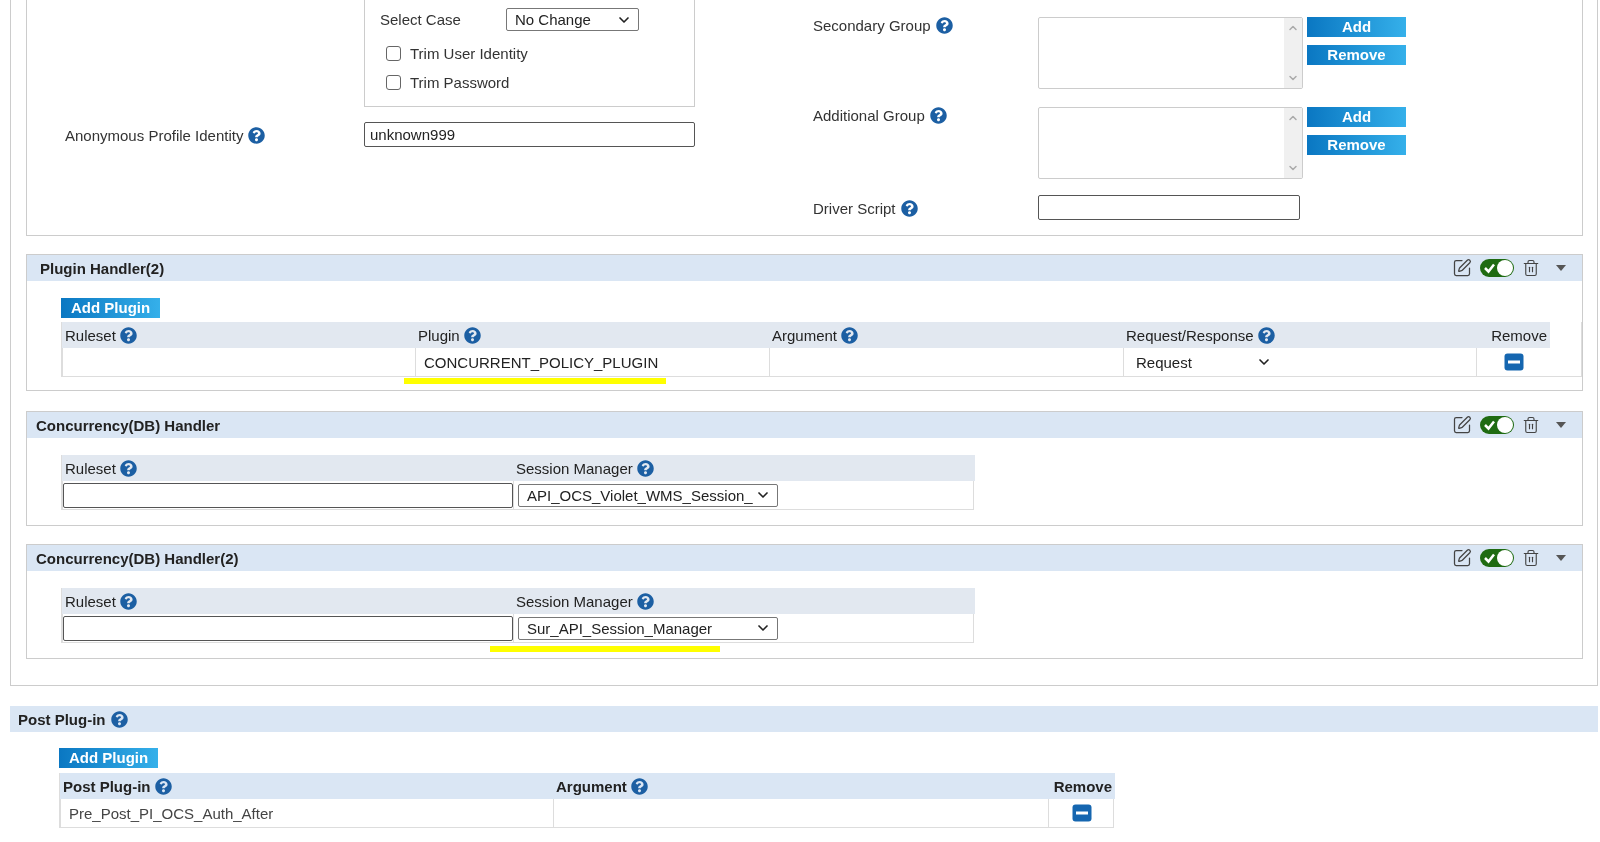 The image size is (1600, 842). Describe the element at coordinates (137, 558) in the screenshot. I see `panel-title: Concurrency(DB) Handler(2)` at that location.